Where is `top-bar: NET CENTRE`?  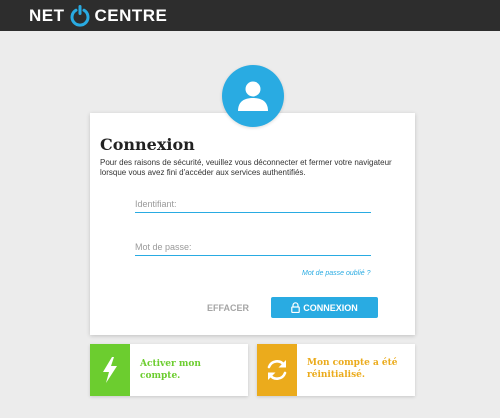
top-bar: NET CENTRE is located at coordinates (250, 15).